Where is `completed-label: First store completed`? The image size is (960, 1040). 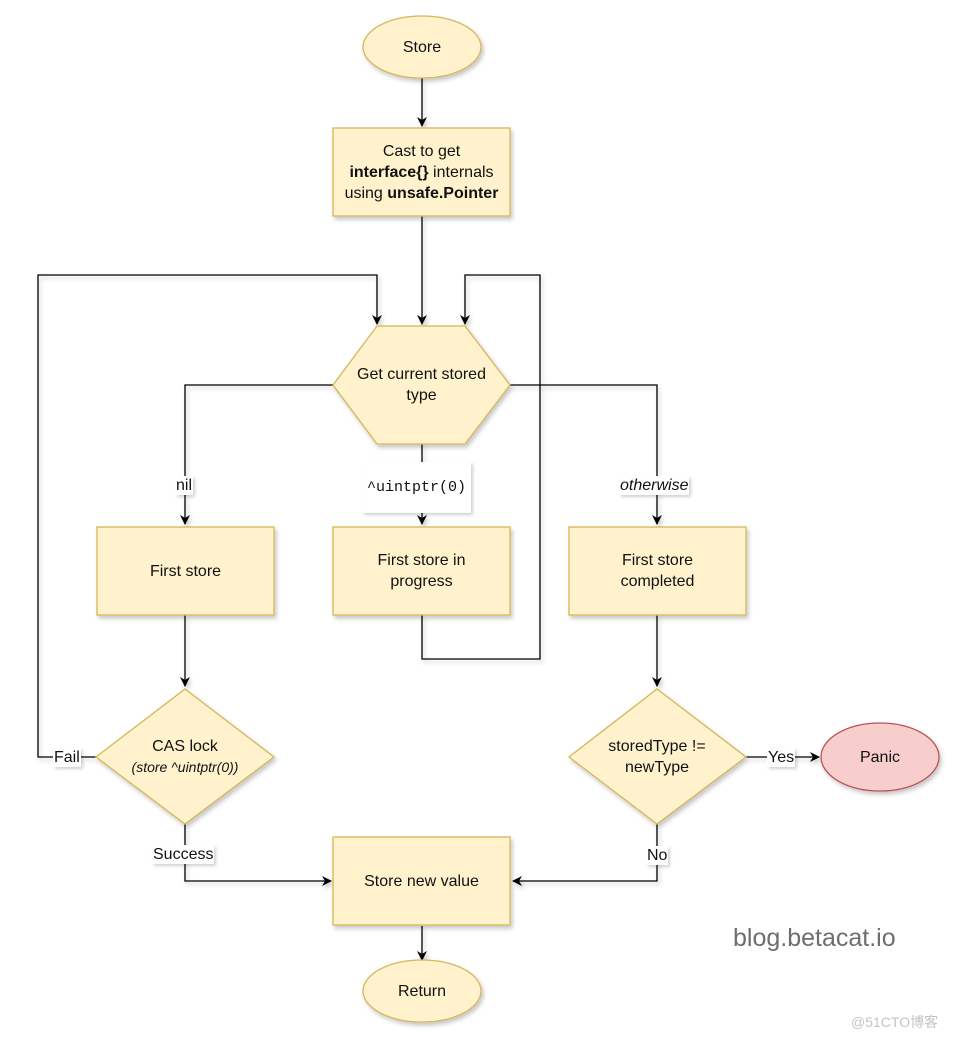
completed-label: First store completed is located at coordinates (657, 571).